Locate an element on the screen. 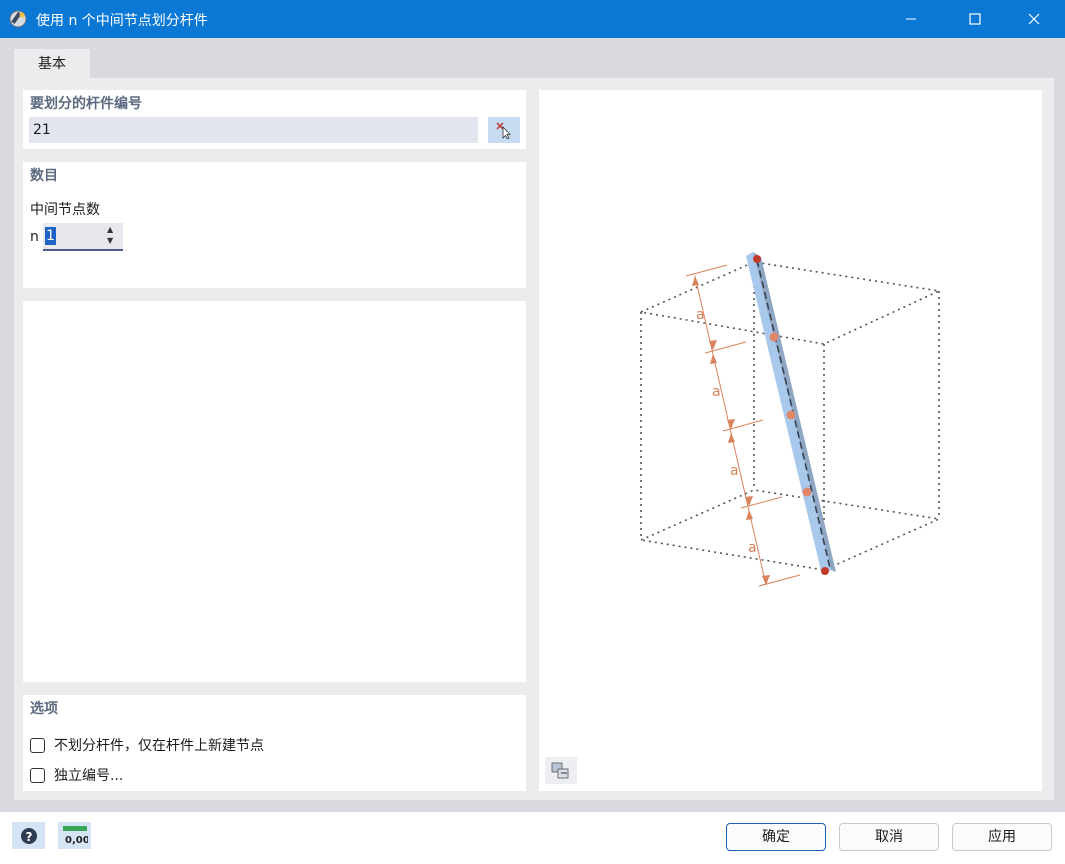 The width and height of the screenshot is (1065, 864). cancel-button: 取消 is located at coordinates (889, 837).